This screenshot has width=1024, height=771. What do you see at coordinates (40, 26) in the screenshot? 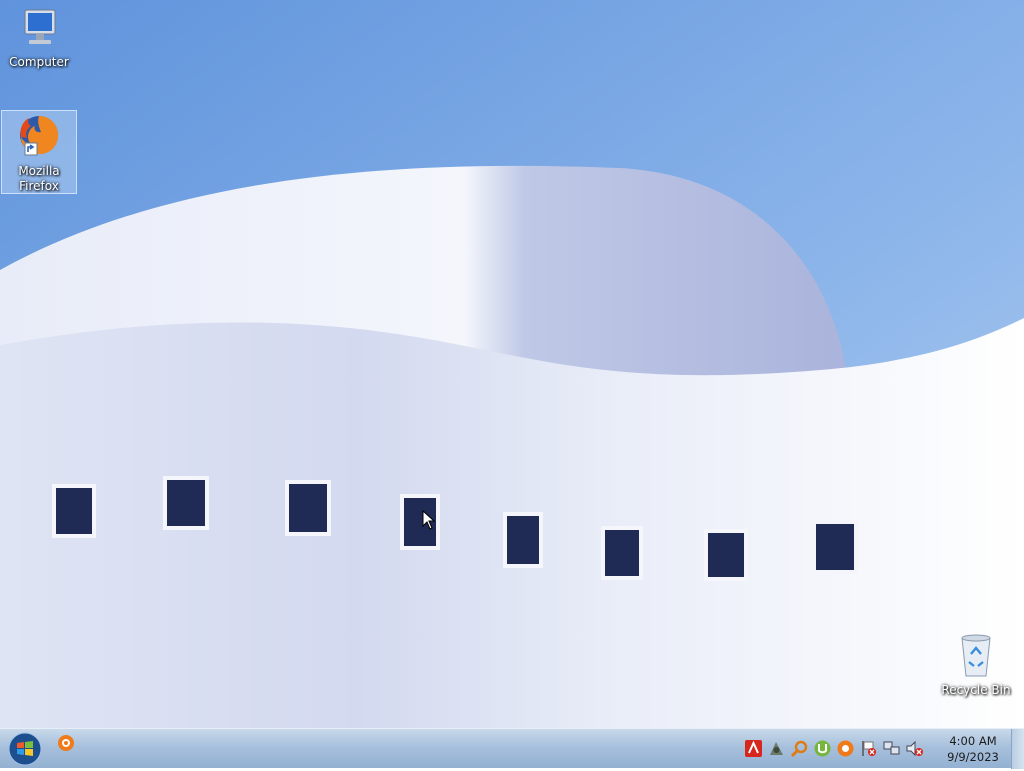
I see `computer-icon` at bounding box center [40, 26].